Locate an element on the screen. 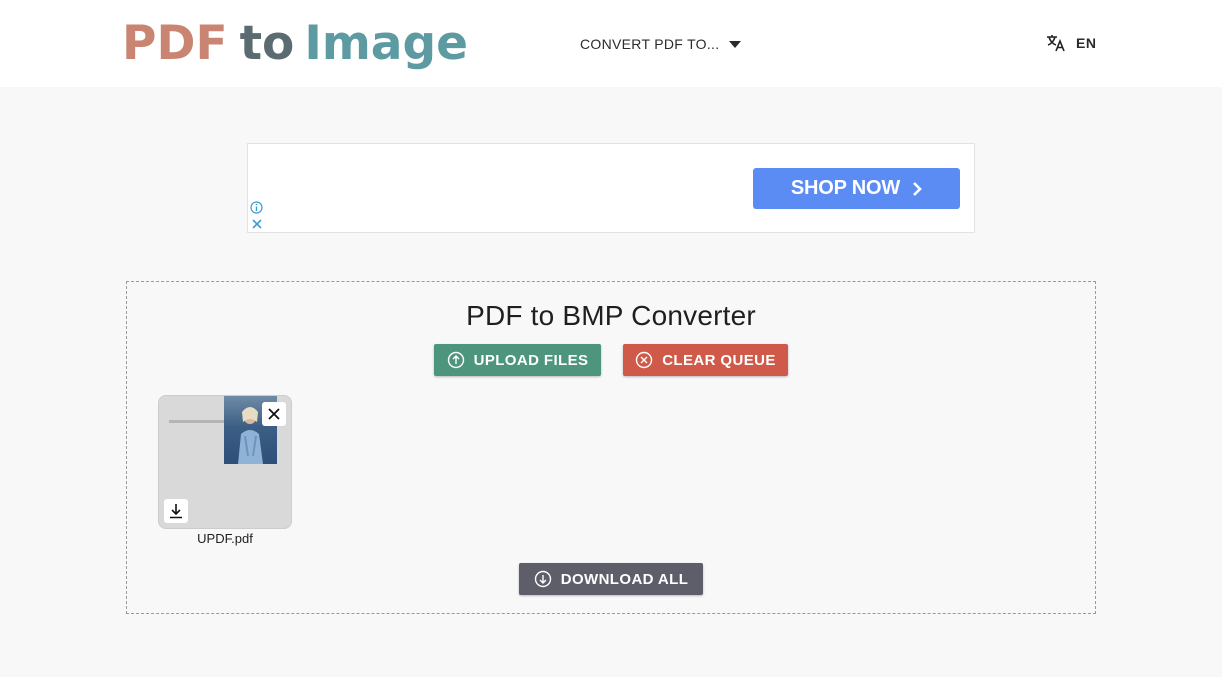 This screenshot has height=677, width=1222. download-circle-icon is located at coordinates (542, 579).